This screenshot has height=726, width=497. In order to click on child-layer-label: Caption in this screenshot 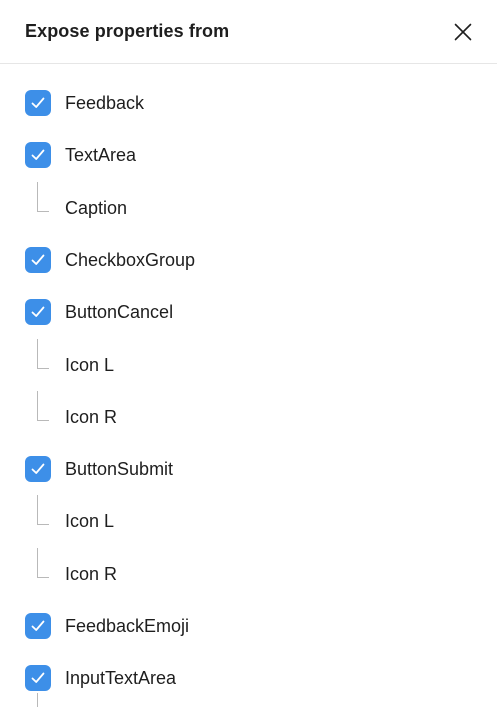, I will do `click(96, 207)`.